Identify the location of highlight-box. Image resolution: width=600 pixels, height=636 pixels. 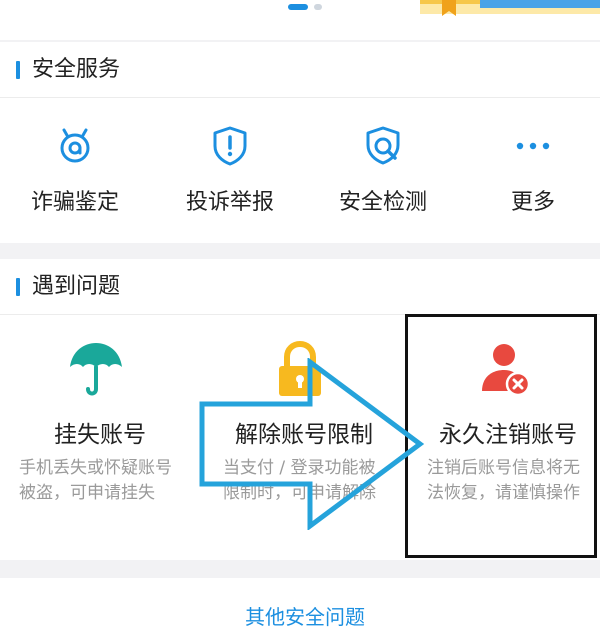
(501, 436).